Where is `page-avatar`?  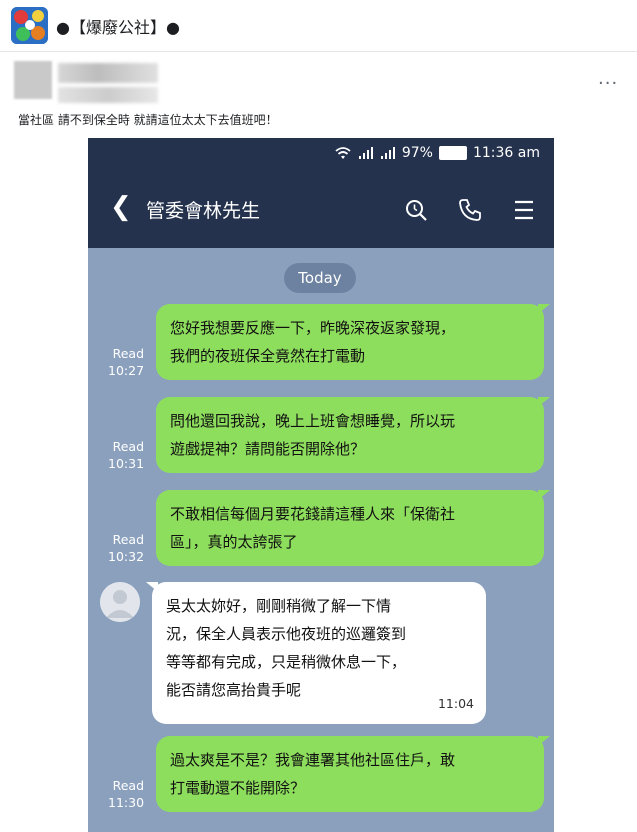
page-avatar is located at coordinates (29, 25).